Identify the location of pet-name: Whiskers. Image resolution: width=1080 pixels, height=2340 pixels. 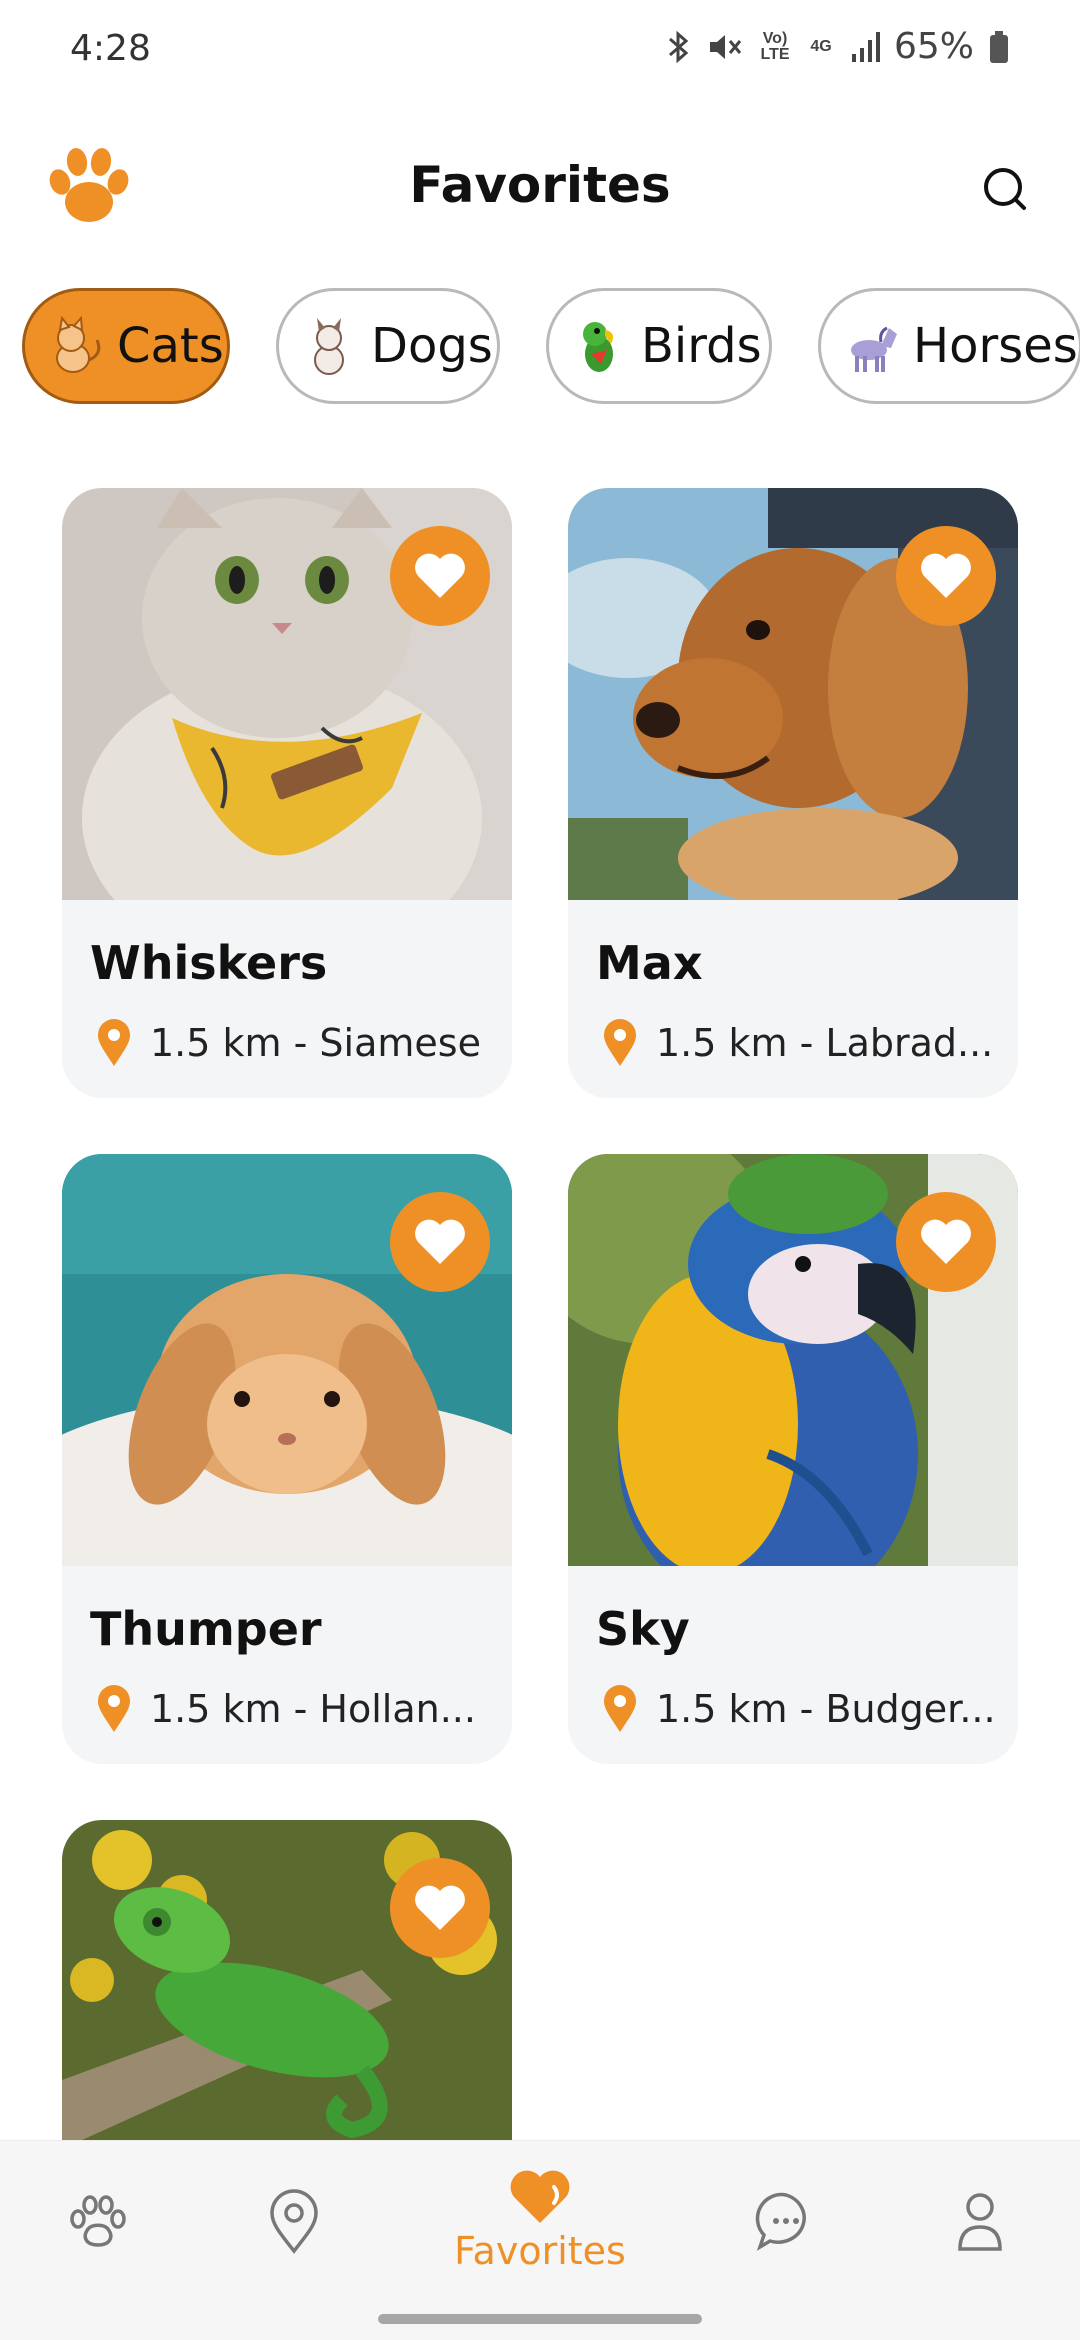
(209, 963).